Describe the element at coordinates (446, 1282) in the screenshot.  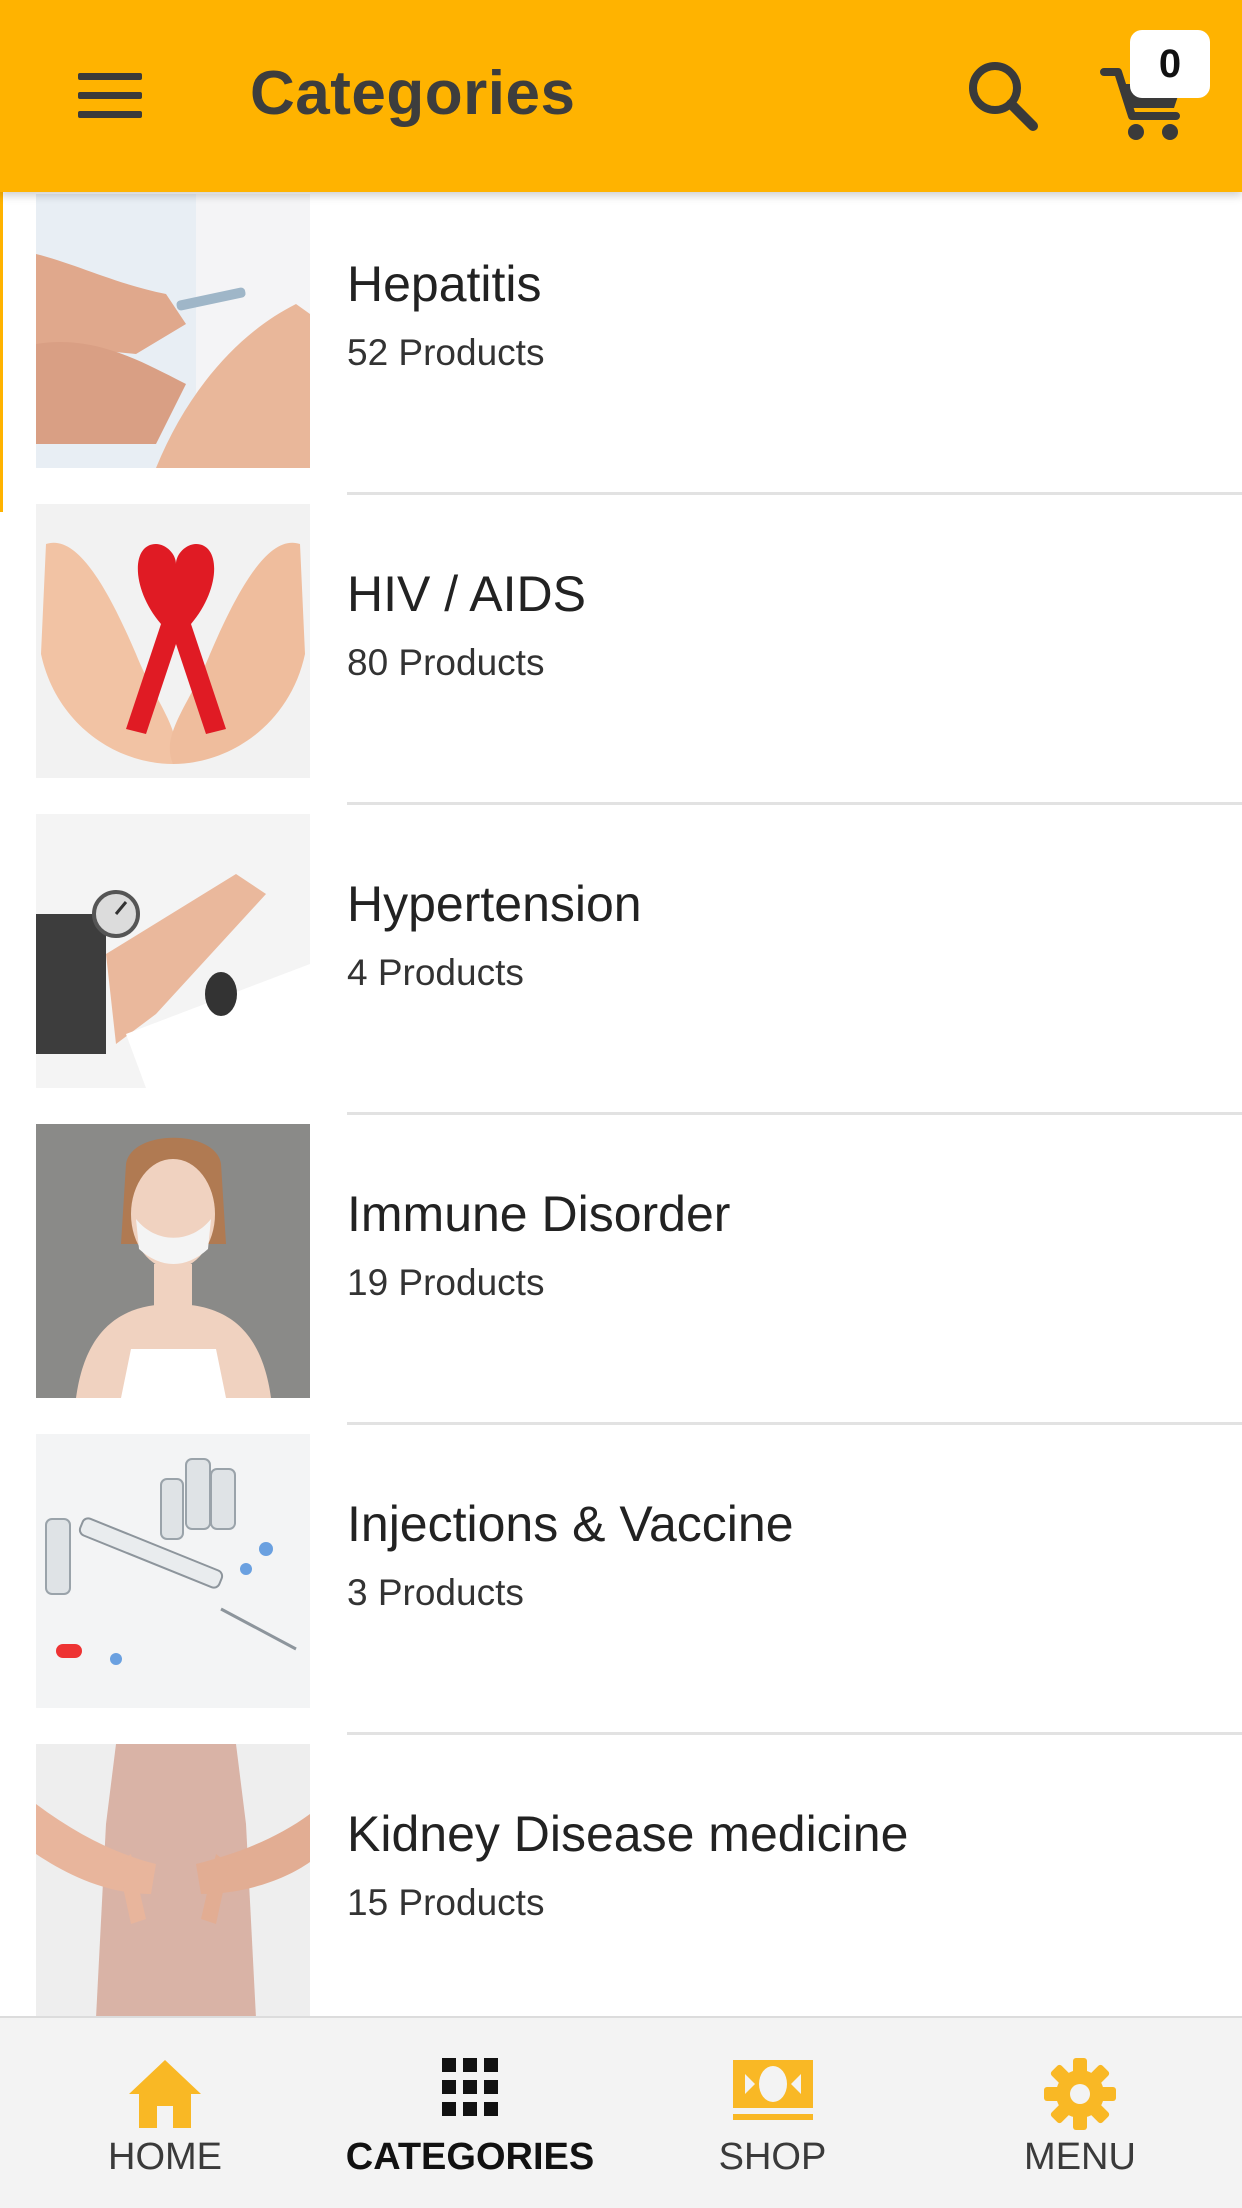
I see `category-product-count: 19 Products` at that location.